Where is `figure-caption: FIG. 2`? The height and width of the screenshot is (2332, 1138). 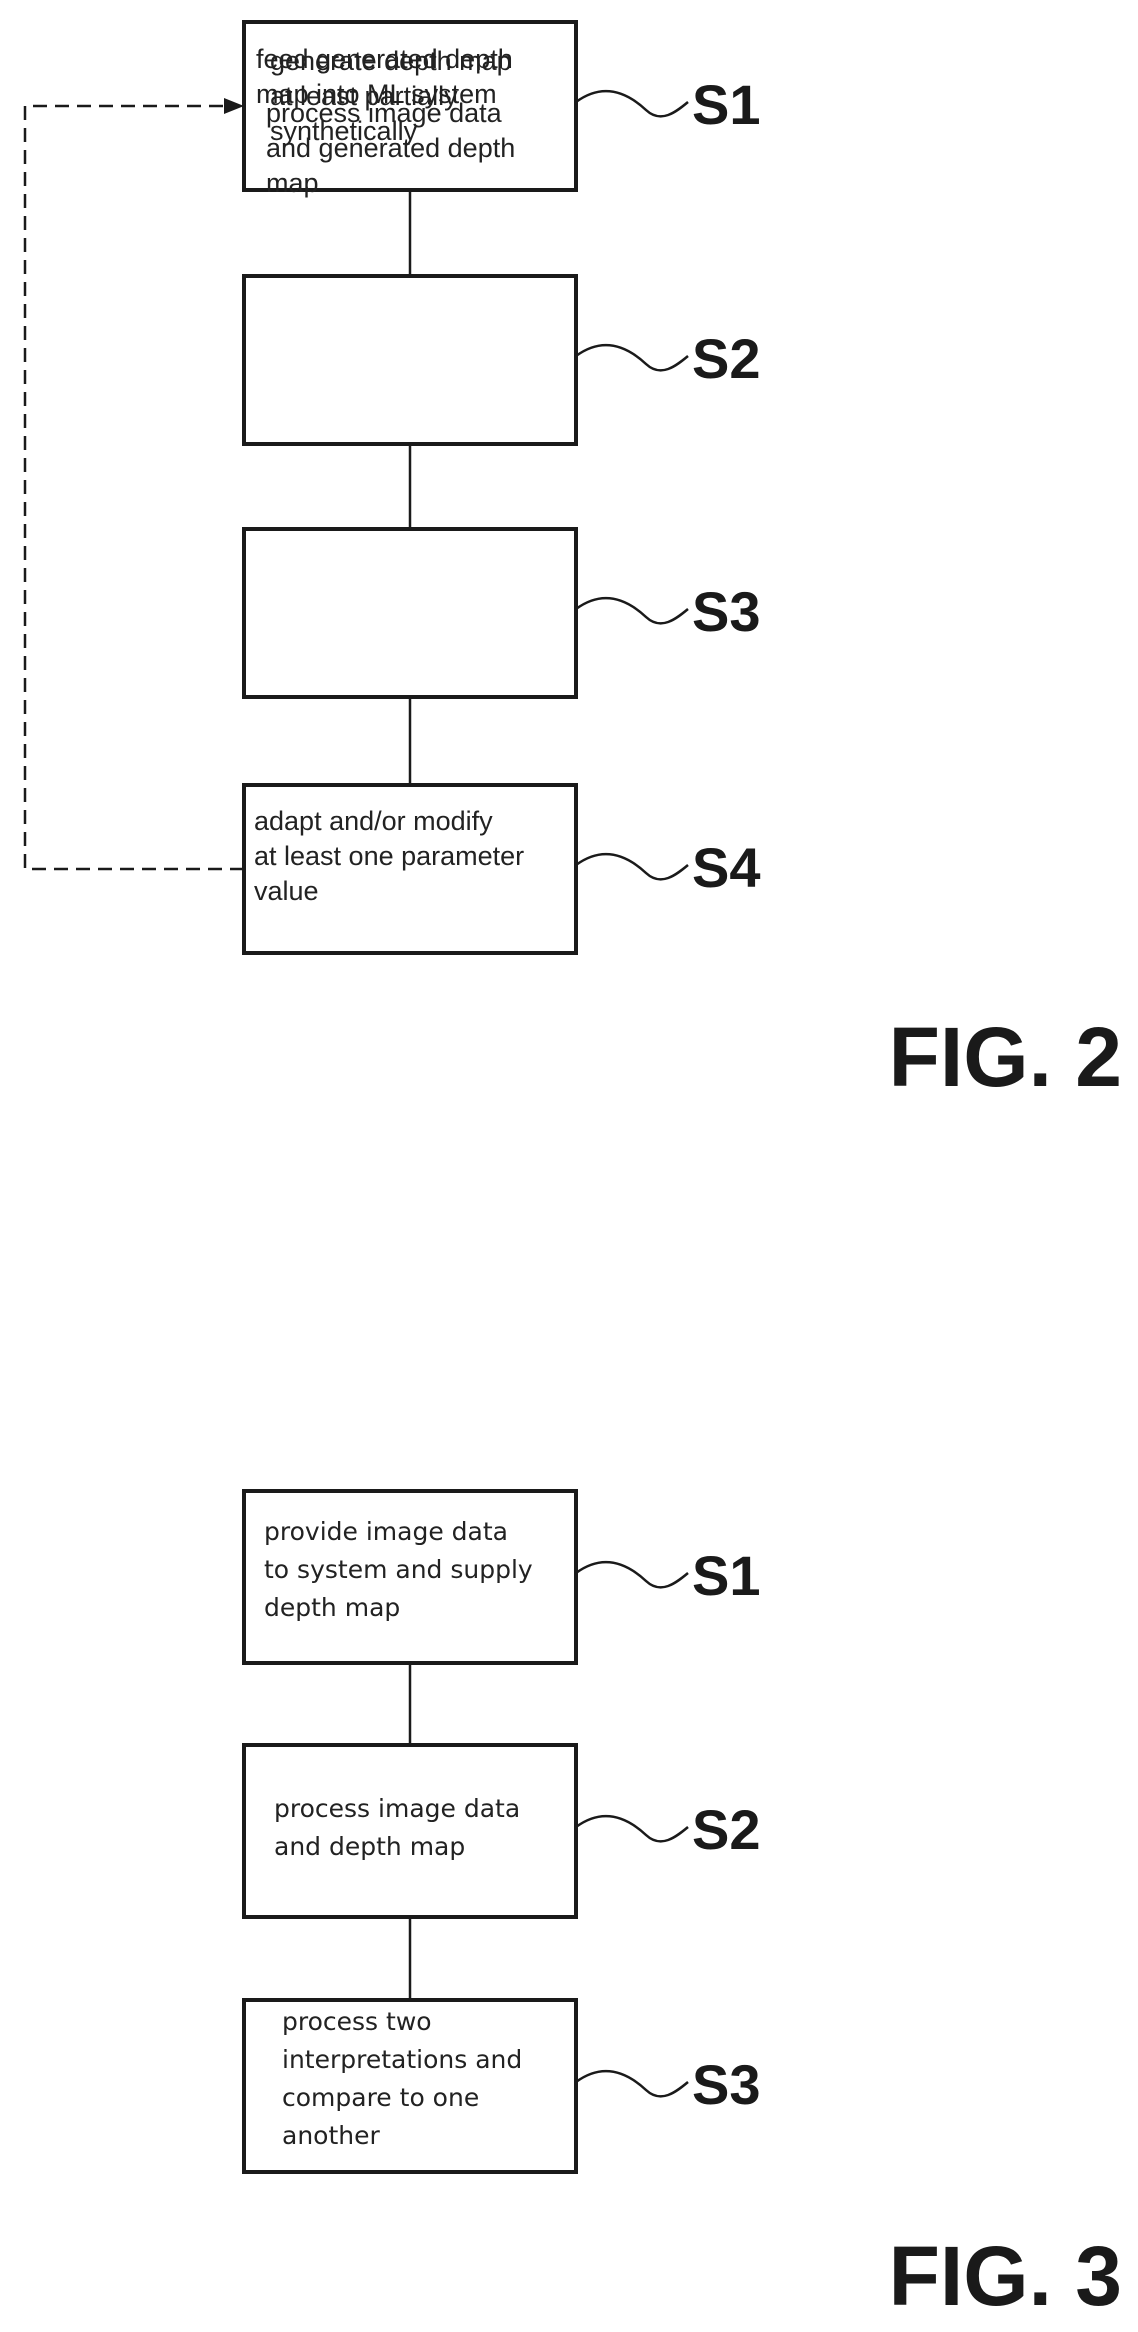 figure-caption: FIG. 2 is located at coordinates (1005, 1057).